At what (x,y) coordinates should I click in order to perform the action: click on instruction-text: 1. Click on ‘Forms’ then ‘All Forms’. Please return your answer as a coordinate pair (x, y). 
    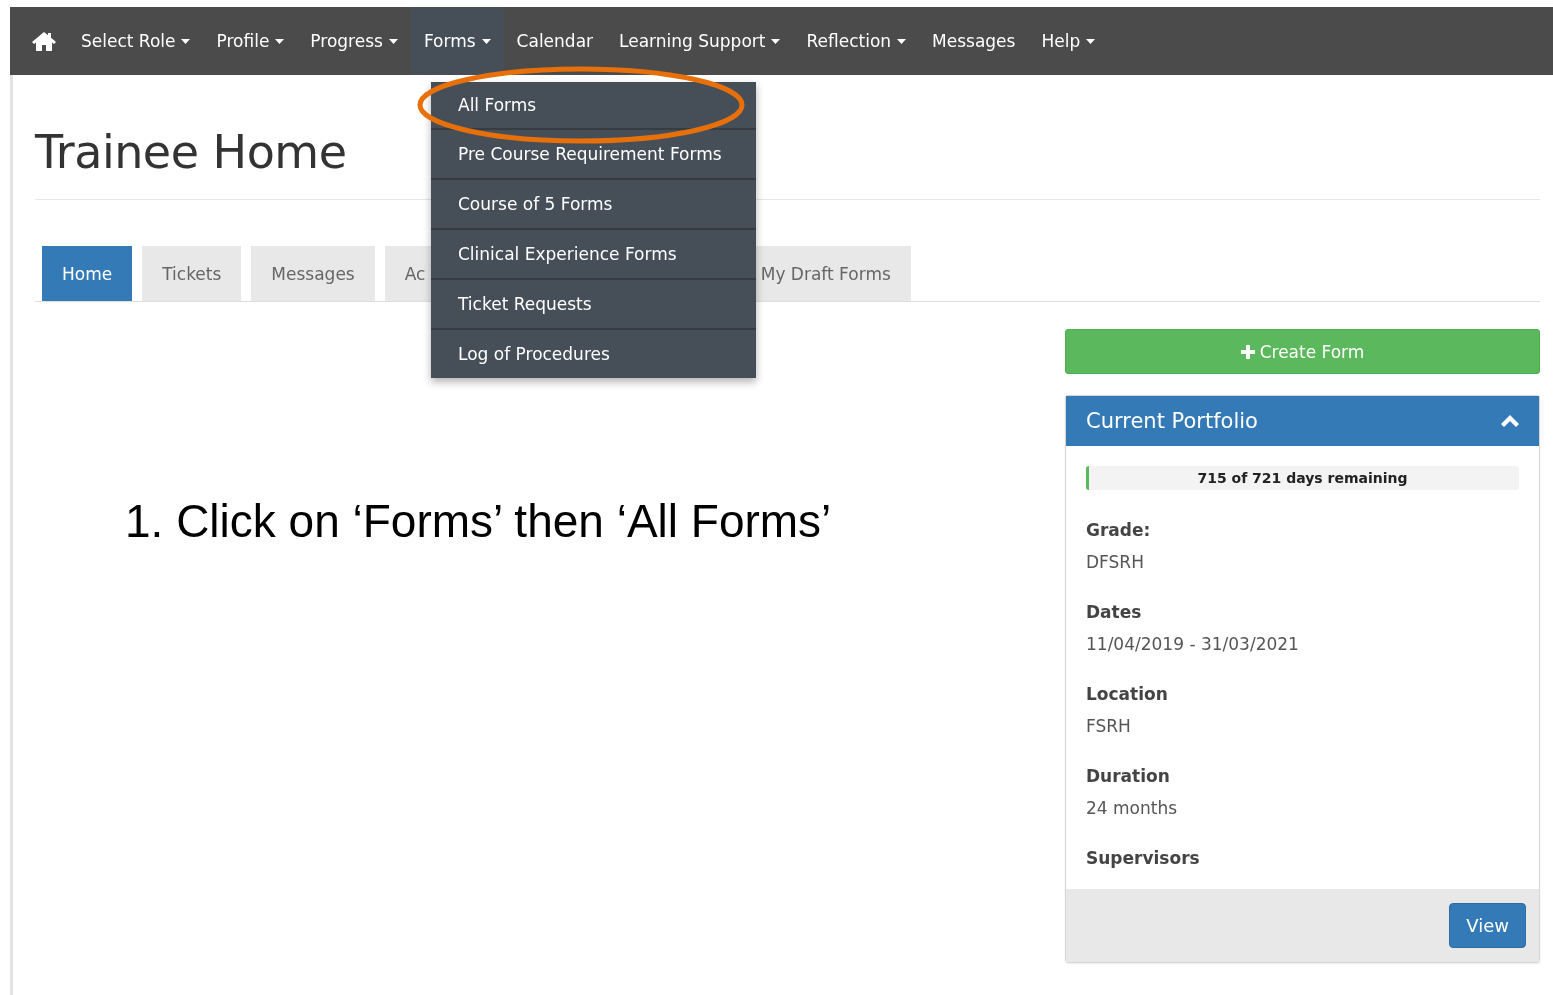
    Looking at the image, I should click on (479, 521).